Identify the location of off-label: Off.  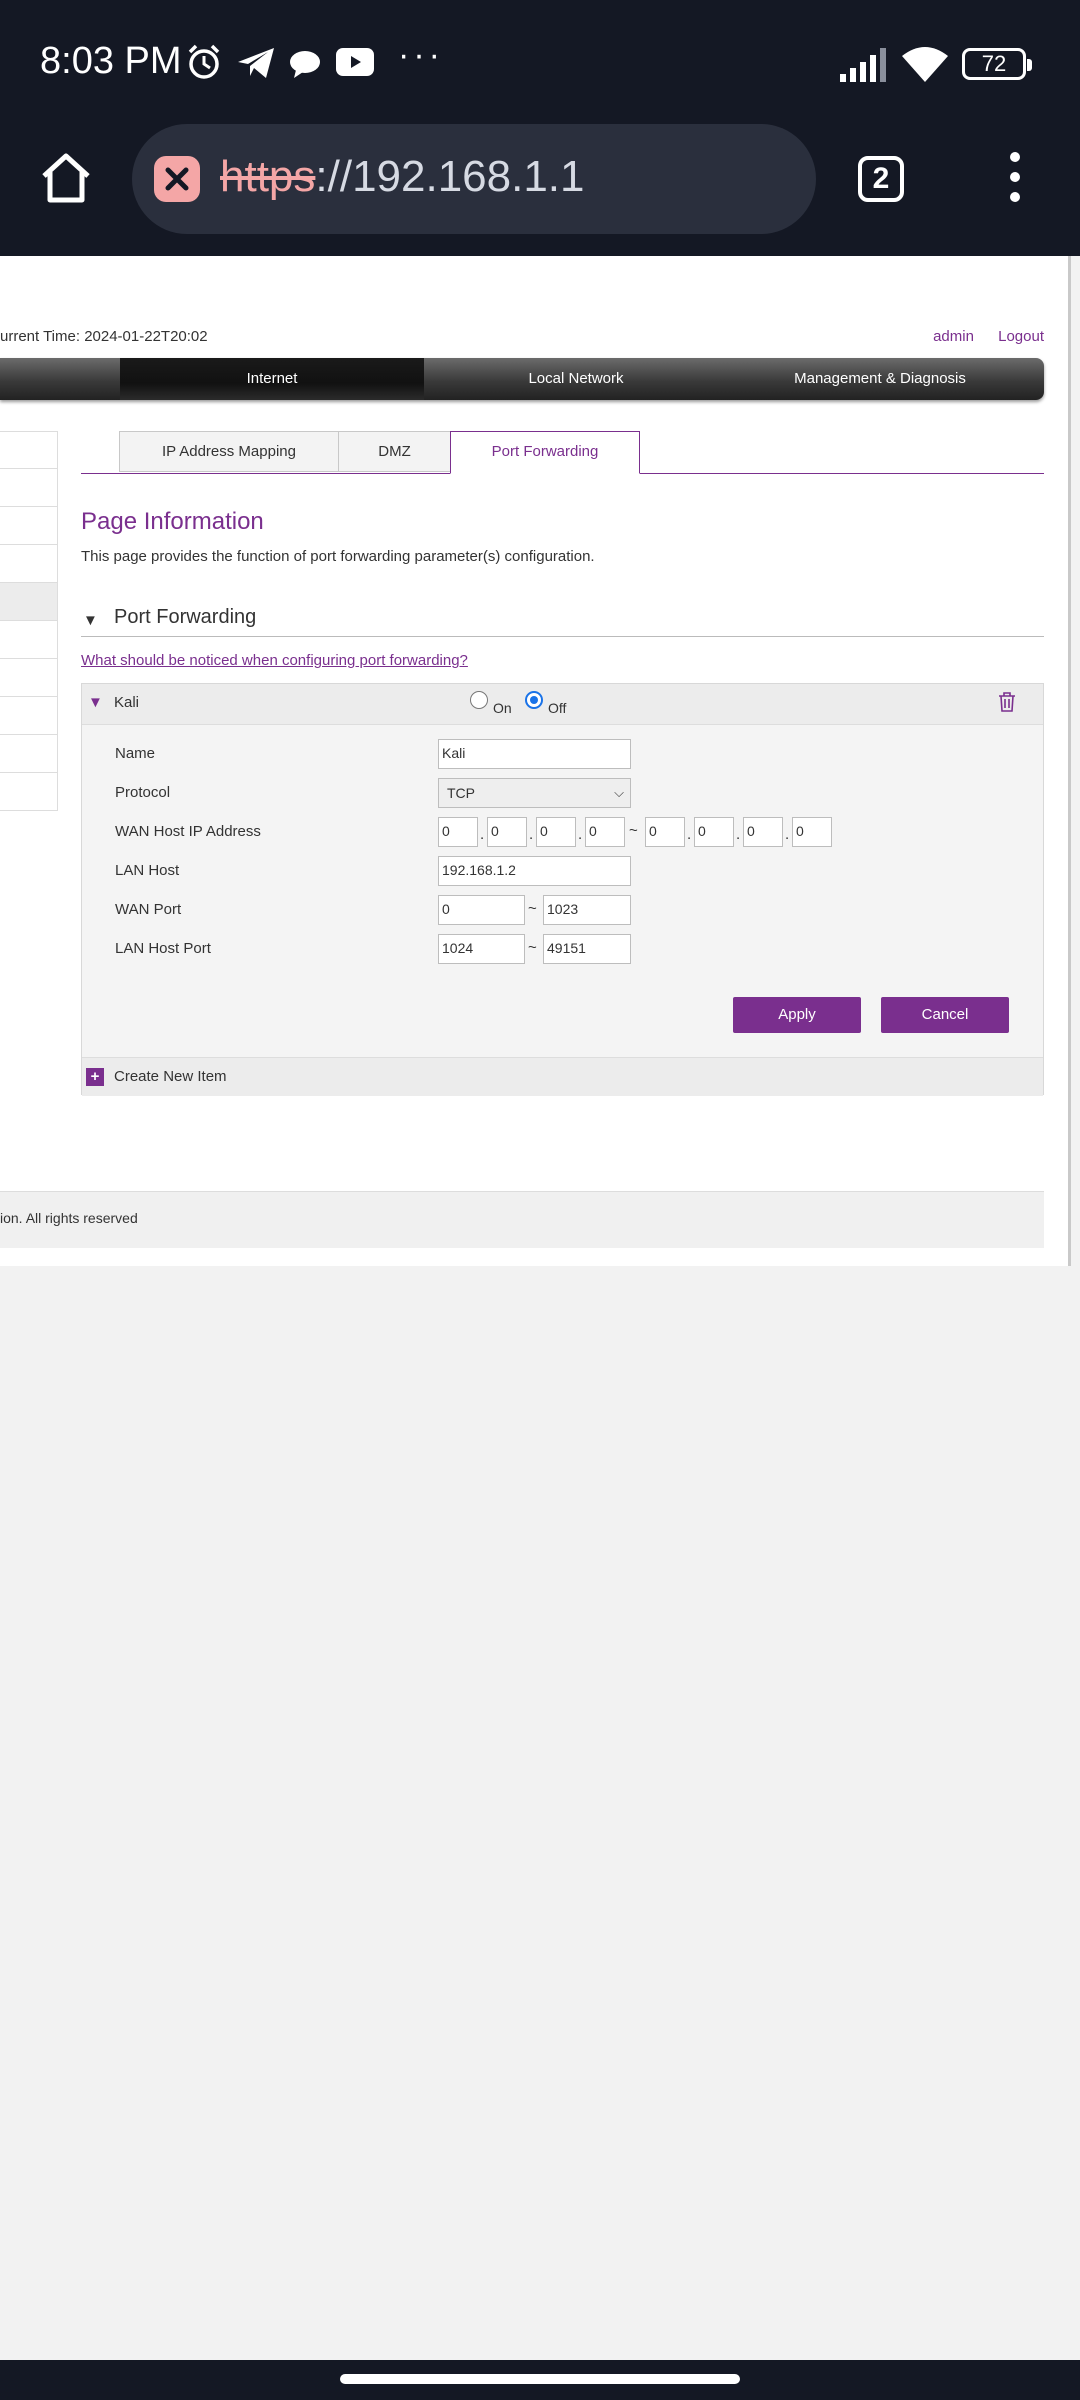
(557, 708).